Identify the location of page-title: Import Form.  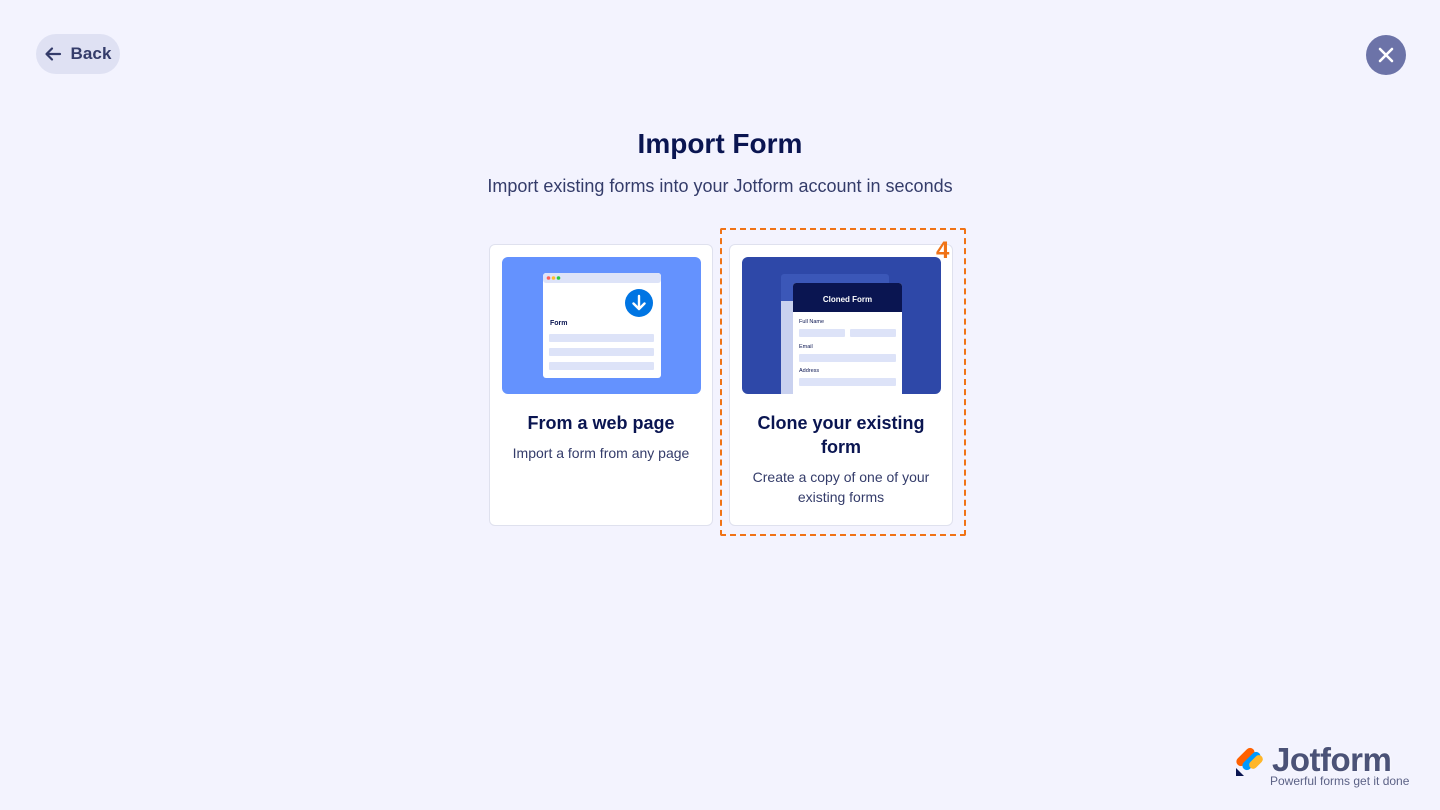
(720, 143).